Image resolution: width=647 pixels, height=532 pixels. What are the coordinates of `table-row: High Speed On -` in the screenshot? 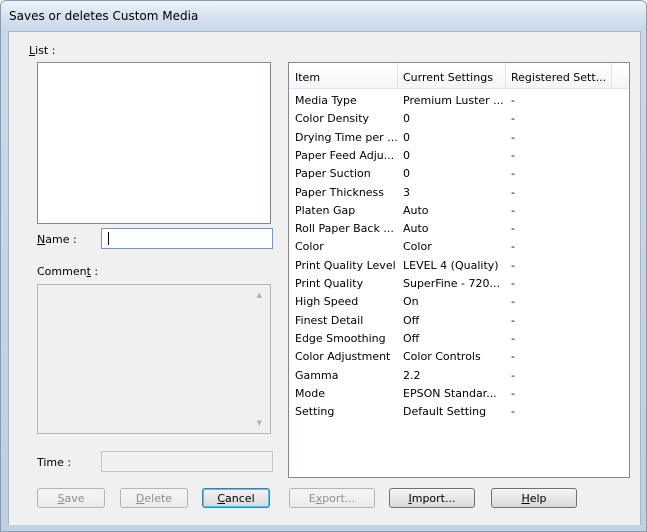 It's located at (459, 301).